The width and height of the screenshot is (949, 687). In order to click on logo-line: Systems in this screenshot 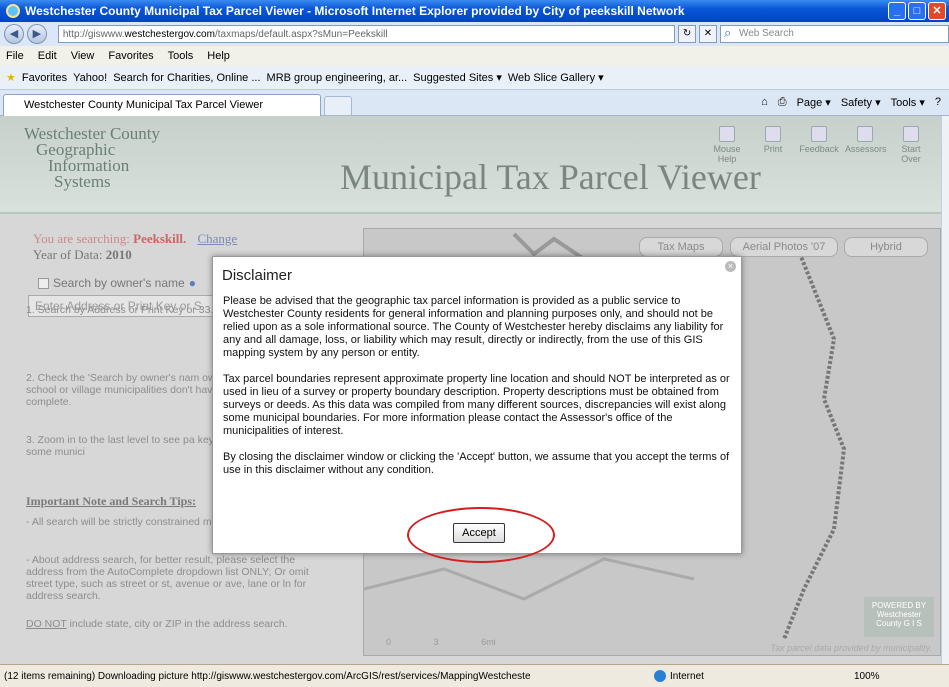, I will do `click(82, 181)`.